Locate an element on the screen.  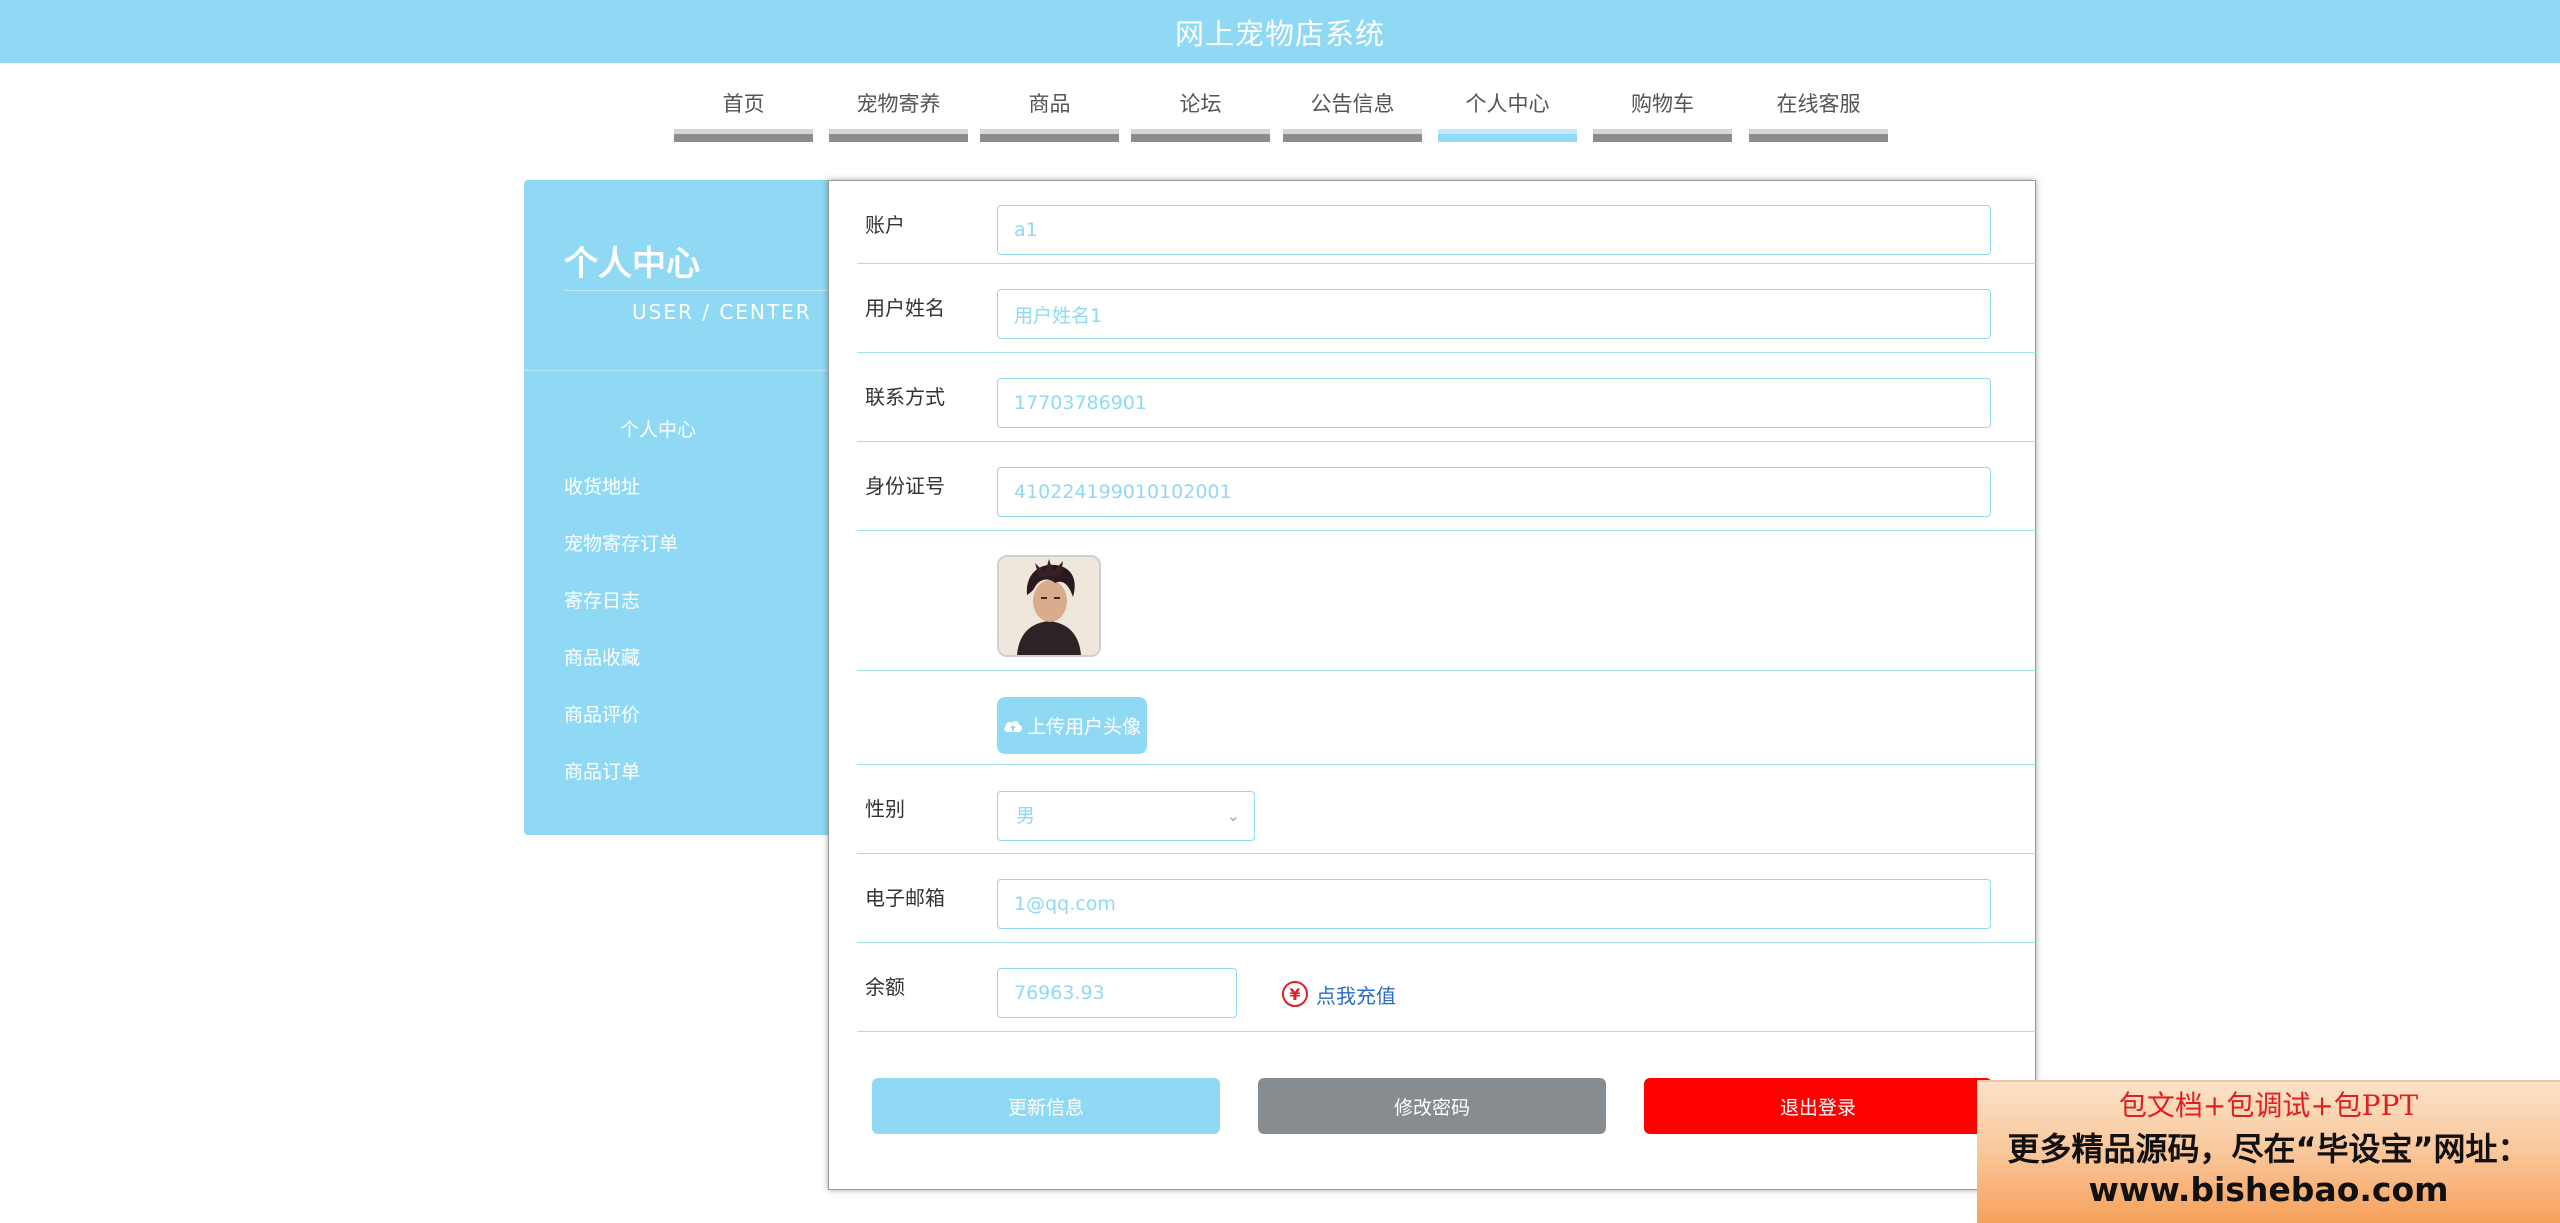
sidebar-title: 个人中心 is located at coordinates (632, 264).